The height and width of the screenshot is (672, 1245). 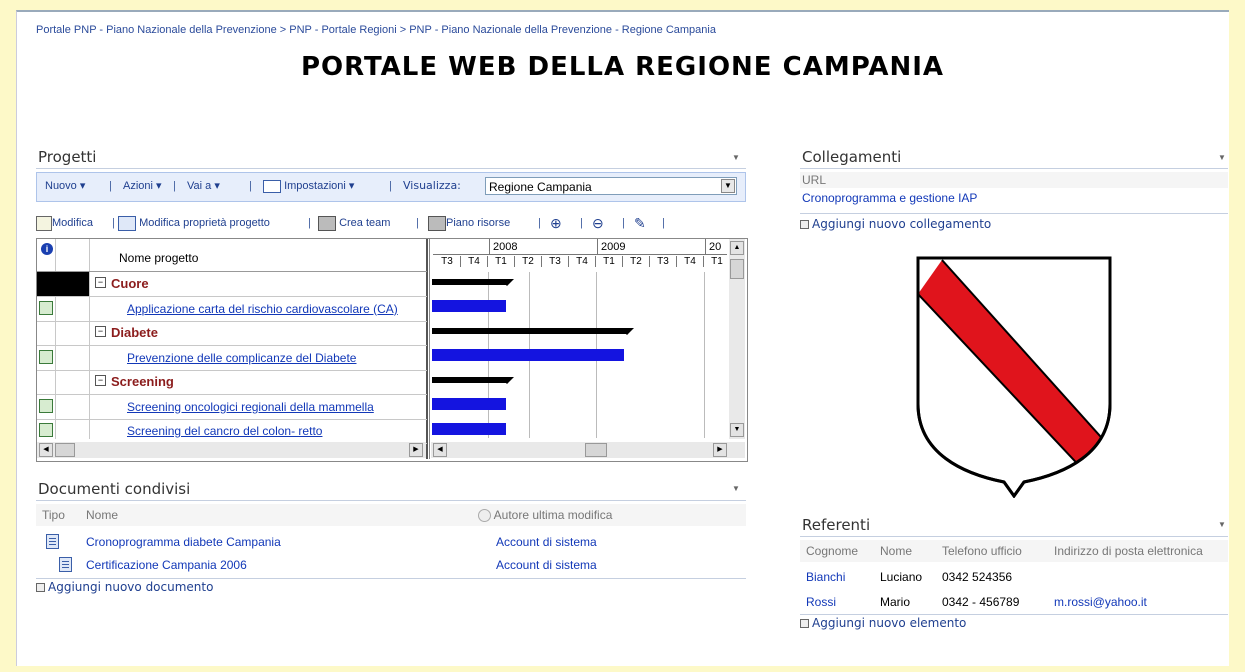 What do you see at coordinates (889, 198) in the screenshot?
I see `link-cronoprogramma: Cronoprogramma e gestione IAP` at bounding box center [889, 198].